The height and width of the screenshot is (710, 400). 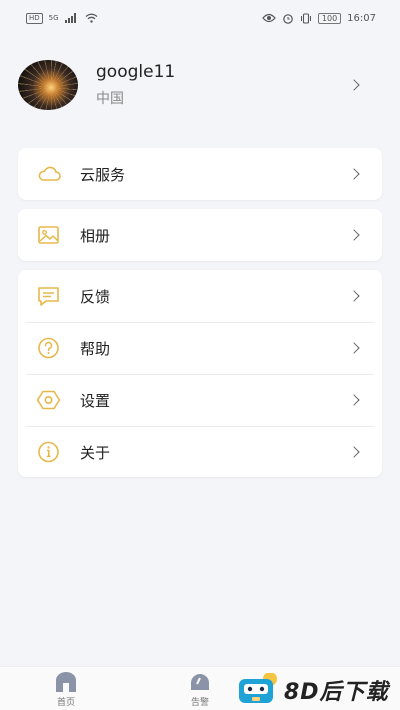 What do you see at coordinates (200, 85) in the screenshot?
I see `profile-header: google11 中国` at bounding box center [200, 85].